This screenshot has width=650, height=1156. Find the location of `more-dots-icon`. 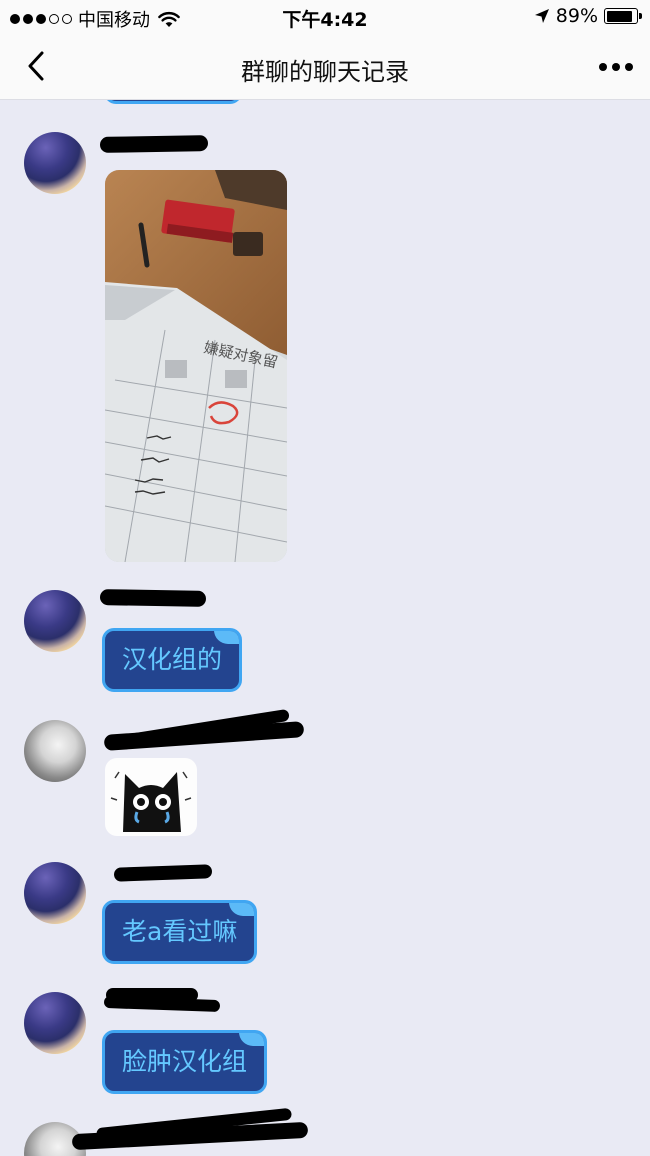

more-dots-icon is located at coordinates (616, 67).